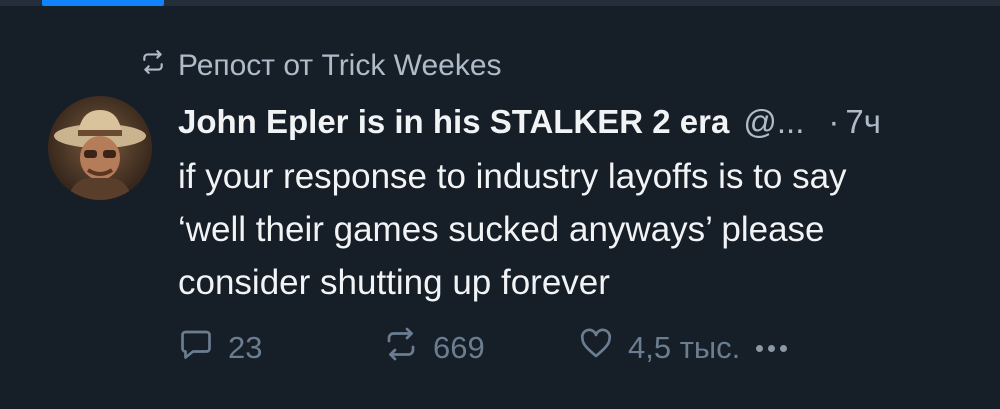 The width and height of the screenshot is (1000, 409). Describe the element at coordinates (100, 148) in the screenshot. I see `avatar` at that location.